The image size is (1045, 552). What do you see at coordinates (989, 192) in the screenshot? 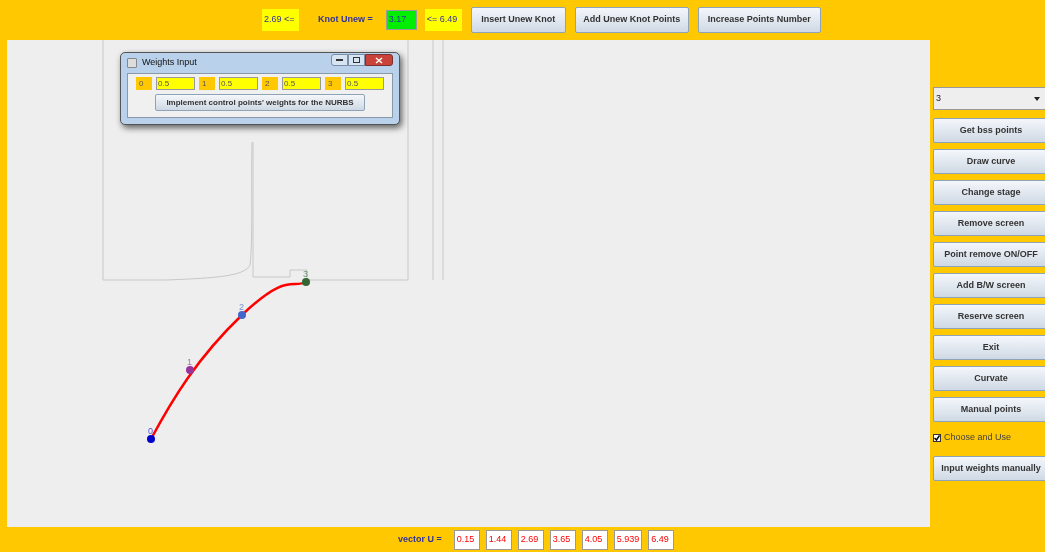
I see `side-button: Change stage` at bounding box center [989, 192].